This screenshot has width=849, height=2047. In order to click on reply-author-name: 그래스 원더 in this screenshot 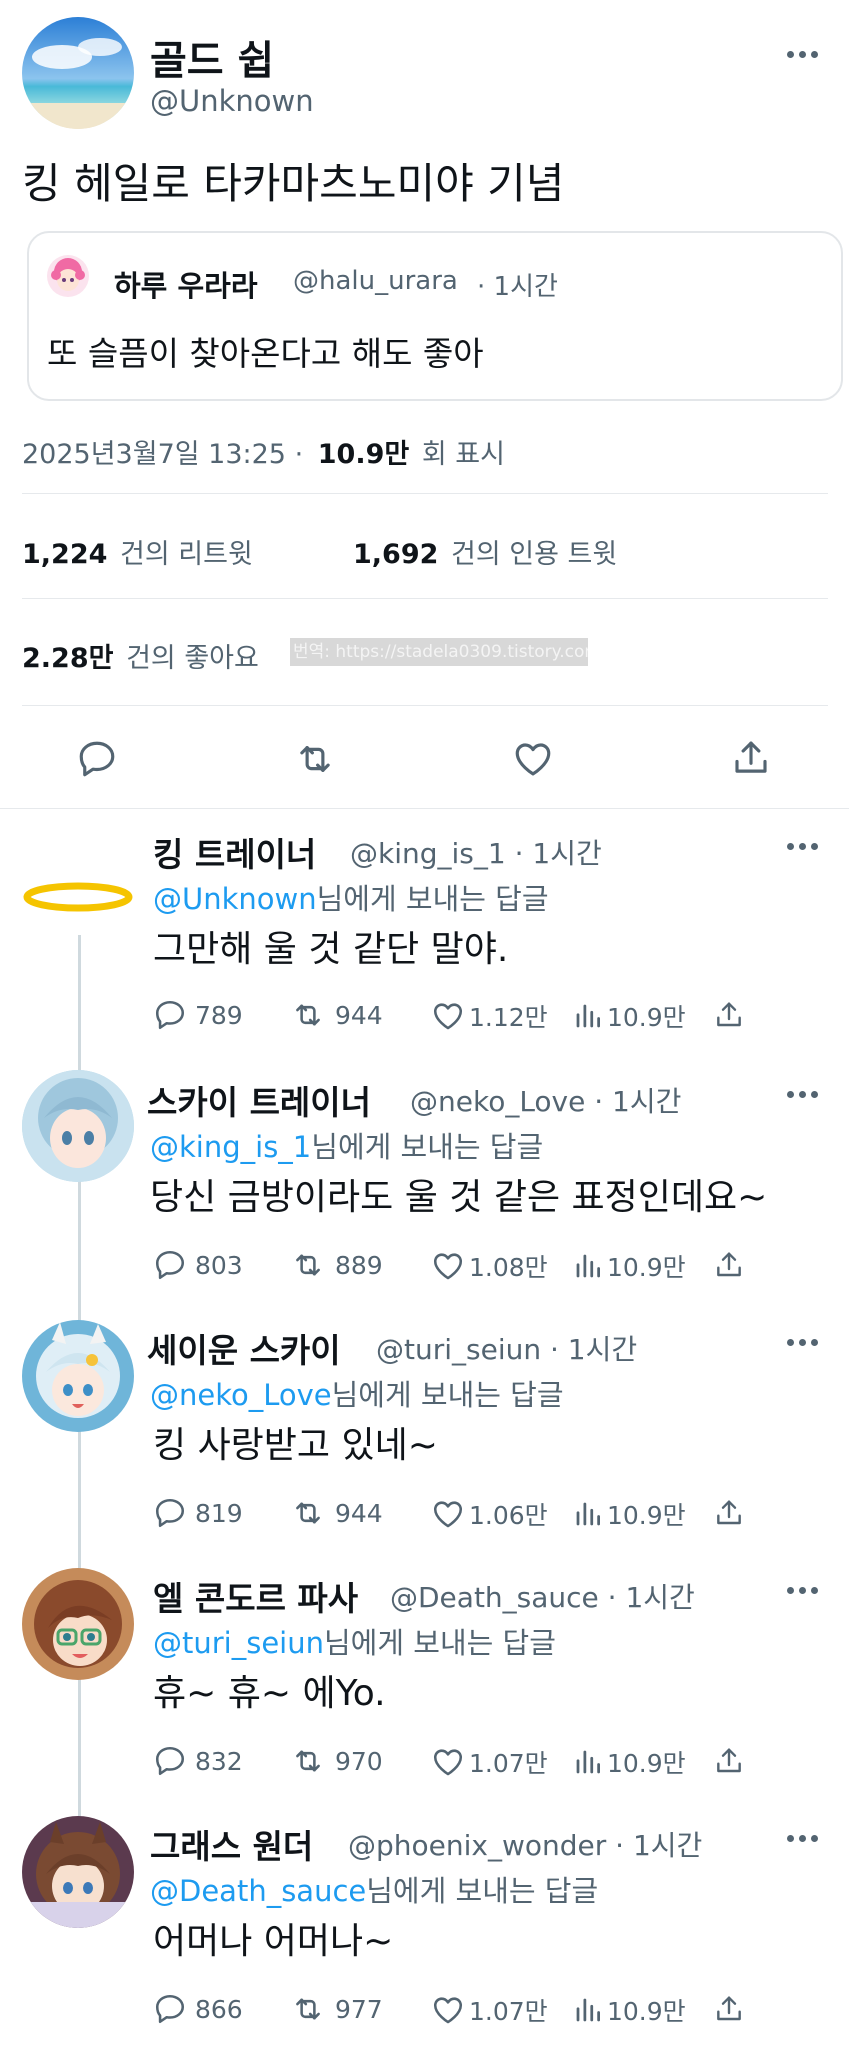, I will do `click(231, 1844)`.